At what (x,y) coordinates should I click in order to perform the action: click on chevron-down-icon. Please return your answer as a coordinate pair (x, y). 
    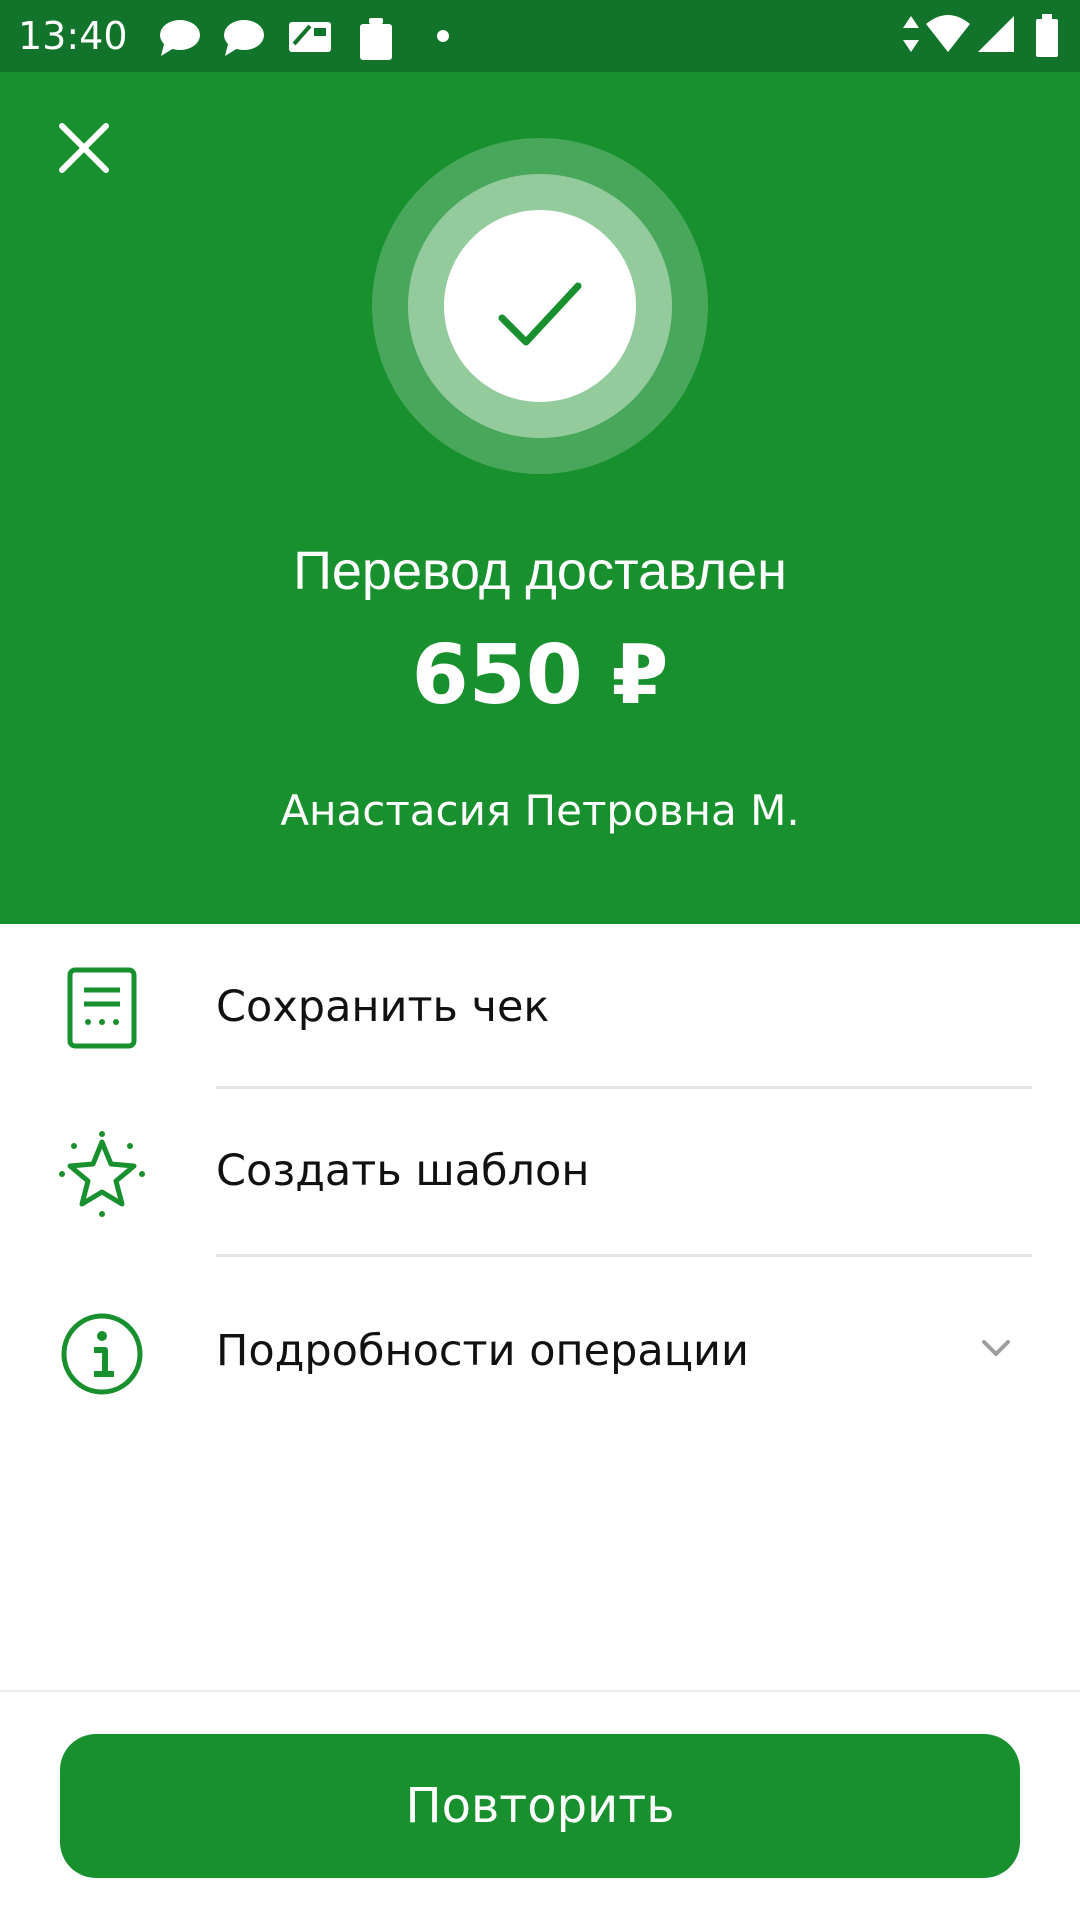
    Looking at the image, I should click on (996, 1348).